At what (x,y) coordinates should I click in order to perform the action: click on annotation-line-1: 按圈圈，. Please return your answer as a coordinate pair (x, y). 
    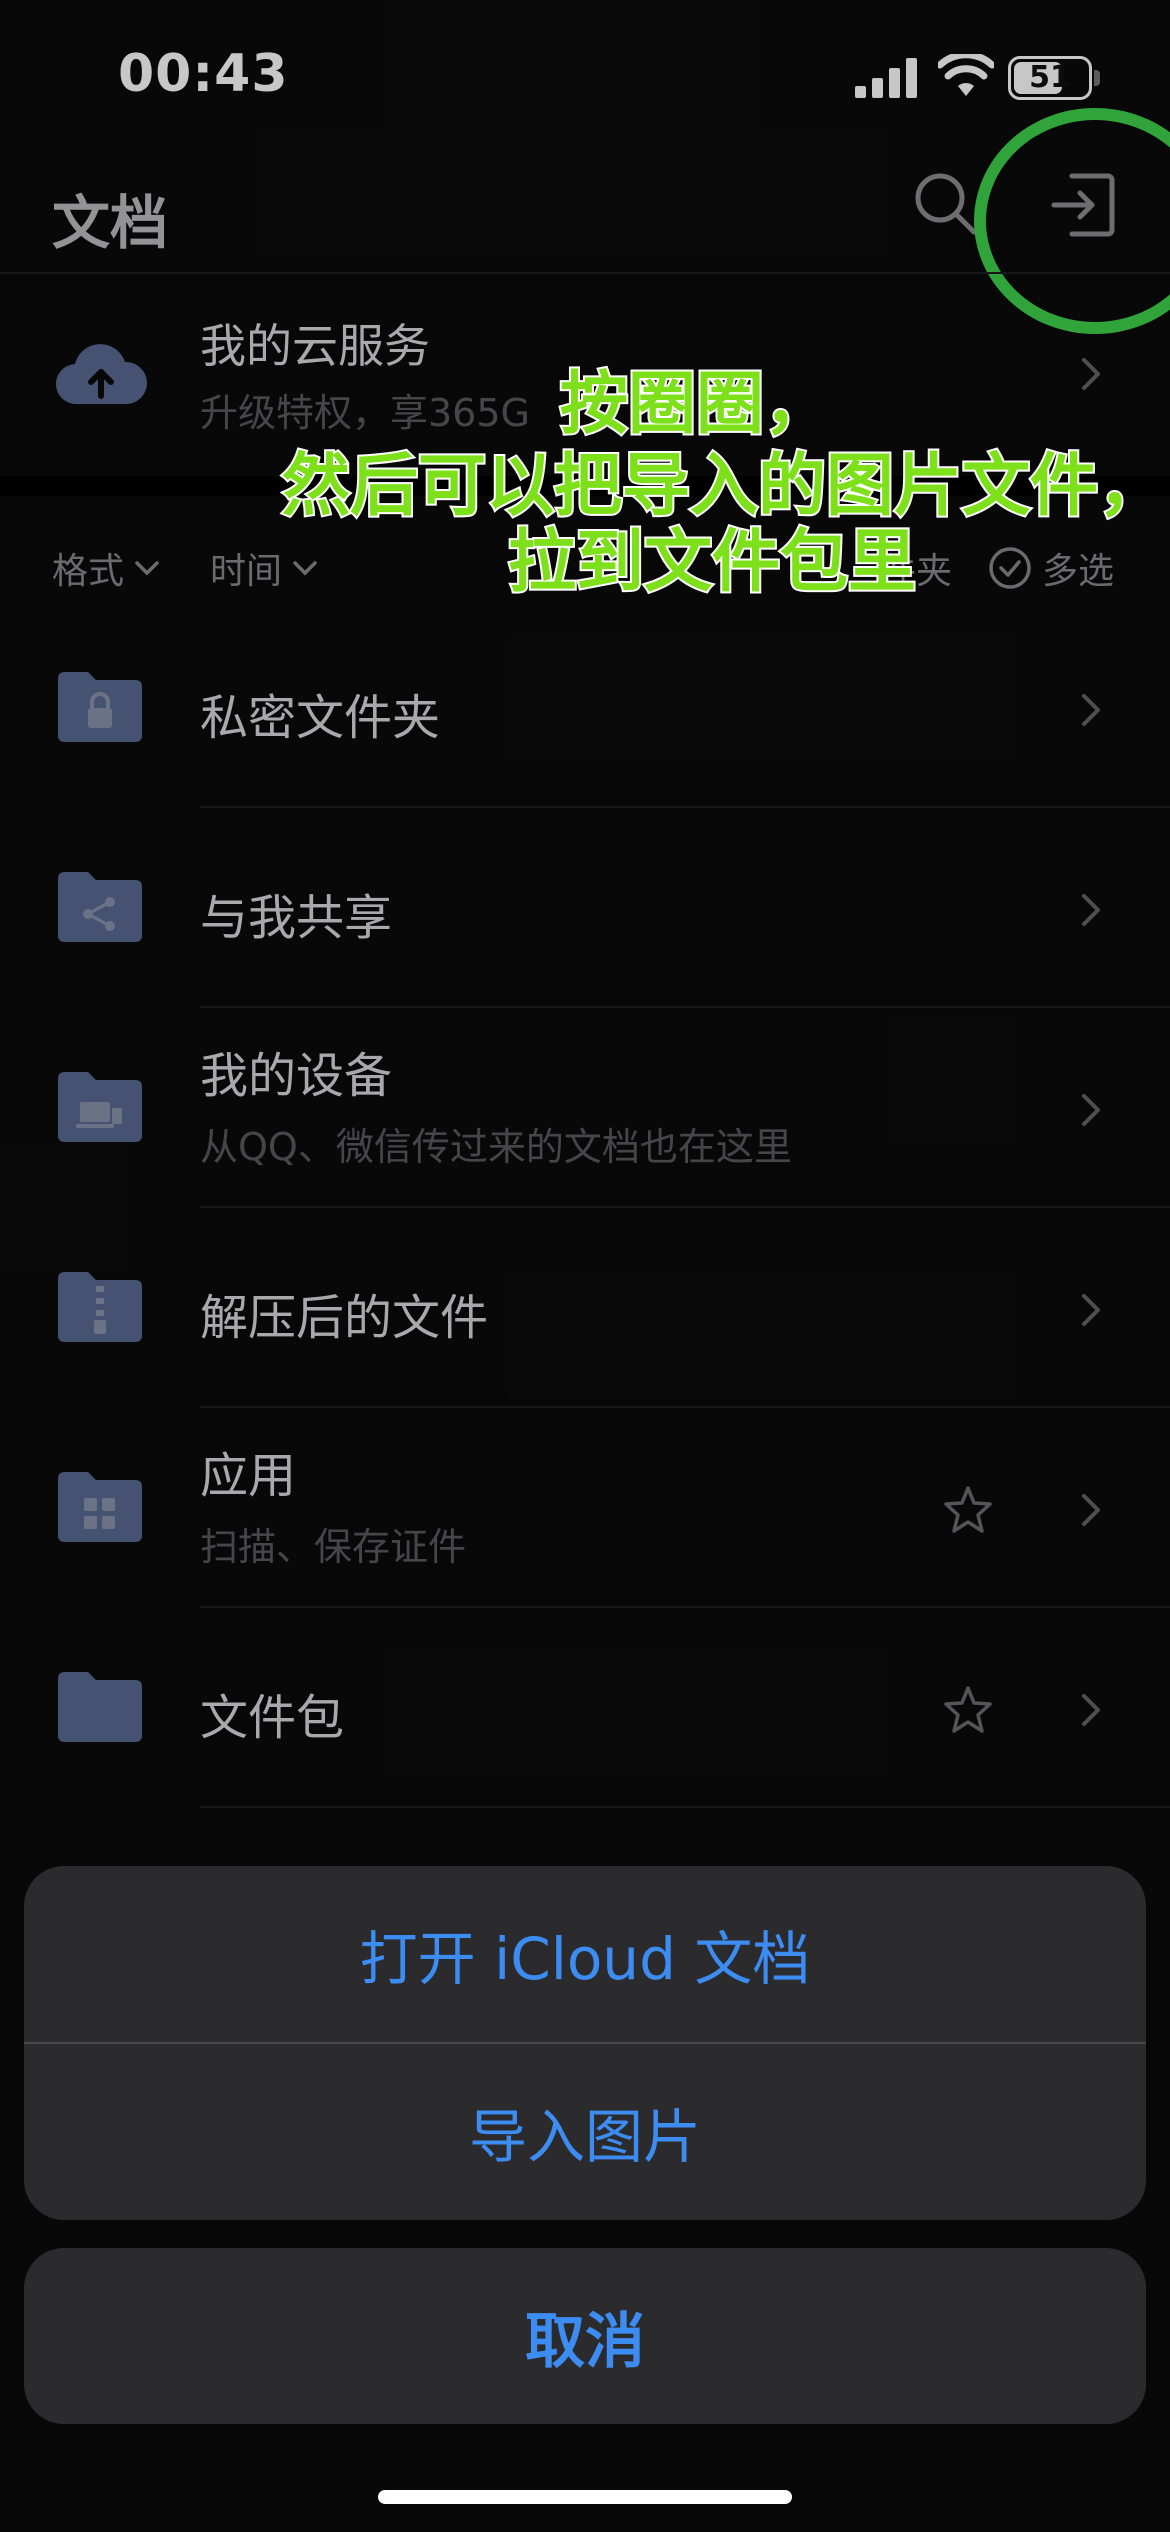
    Looking at the image, I should click on (696, 404).